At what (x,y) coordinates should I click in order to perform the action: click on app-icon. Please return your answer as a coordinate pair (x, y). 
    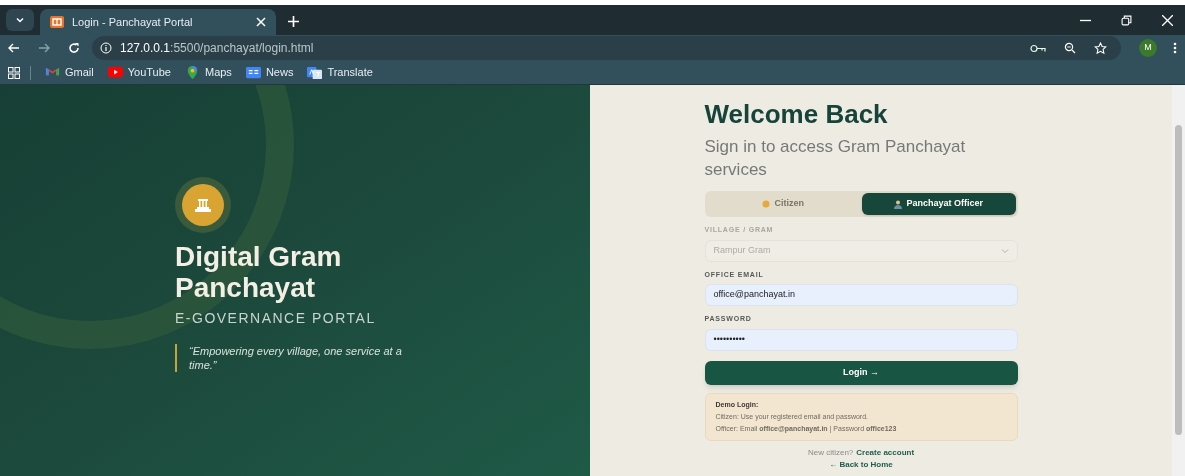
    Looking at the image, I should click on (57, 22).